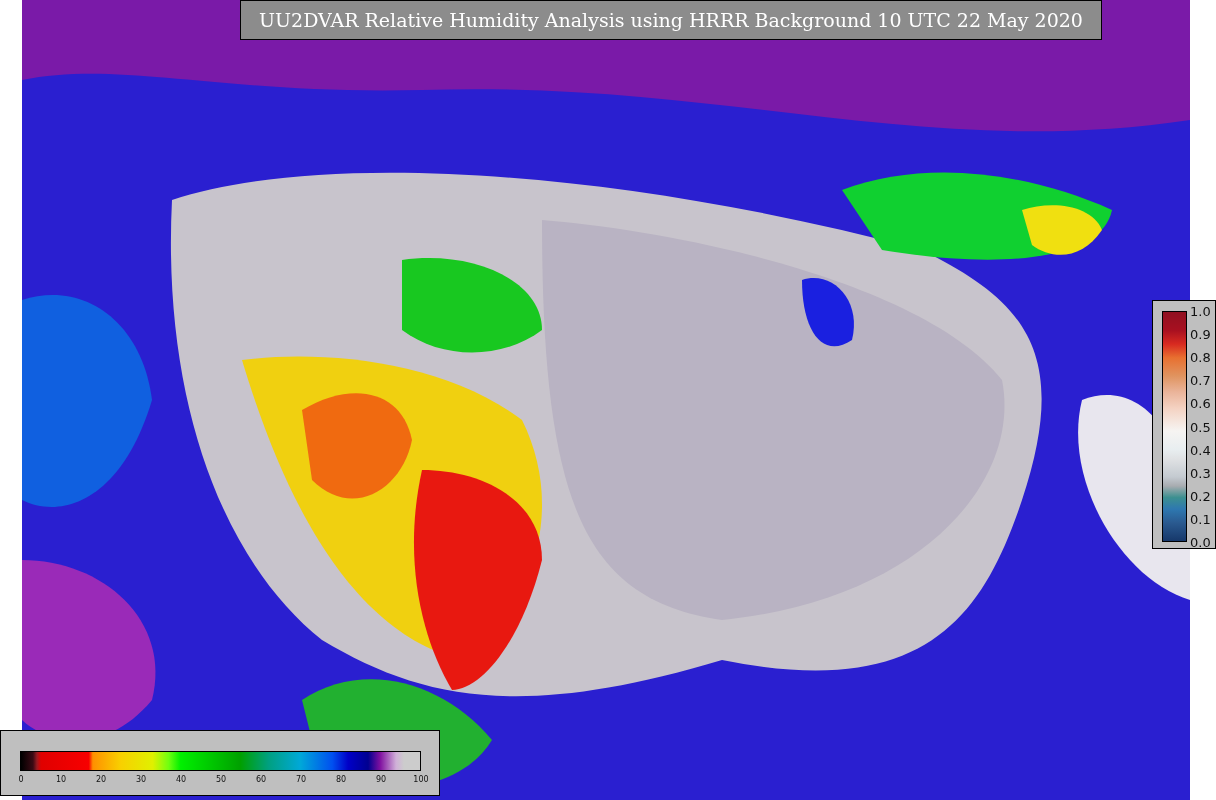 This screenshot has height=800, width=1216. Describe the element at coordinates (61, 779) in the screenshot. I see `scale-label: 10` at that location.